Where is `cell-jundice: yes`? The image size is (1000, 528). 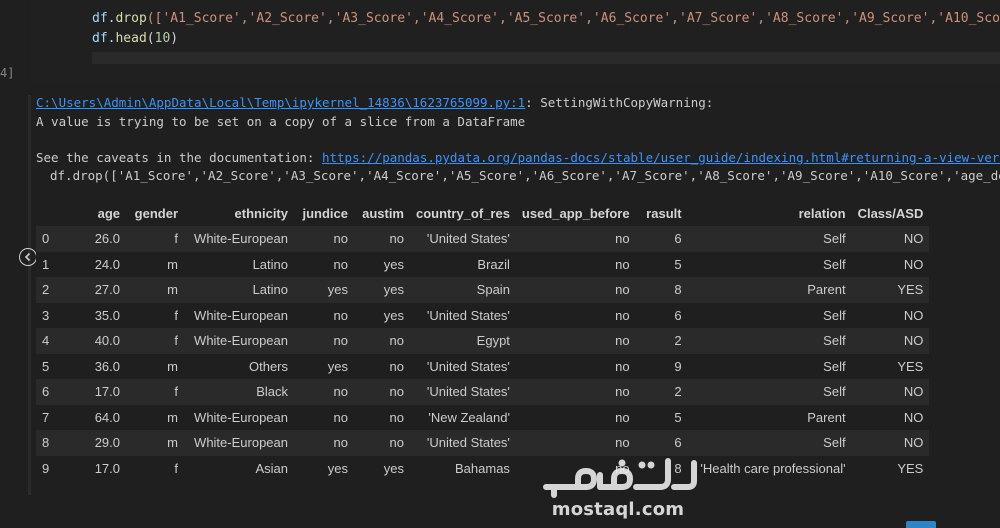 cell-jundice: yes is located at coordinates (337, 290).